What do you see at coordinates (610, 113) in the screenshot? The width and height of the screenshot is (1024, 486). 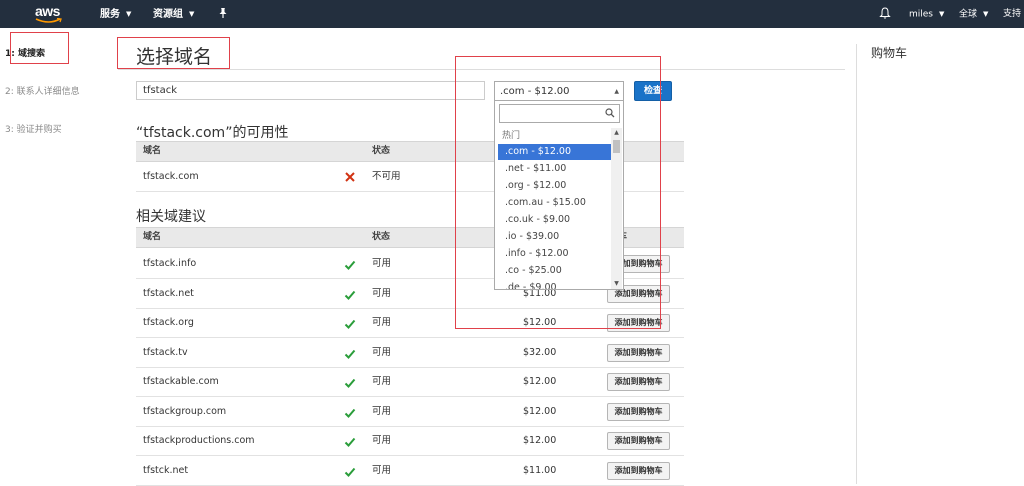 I see `search-icon` at bounding box center [610, 113].